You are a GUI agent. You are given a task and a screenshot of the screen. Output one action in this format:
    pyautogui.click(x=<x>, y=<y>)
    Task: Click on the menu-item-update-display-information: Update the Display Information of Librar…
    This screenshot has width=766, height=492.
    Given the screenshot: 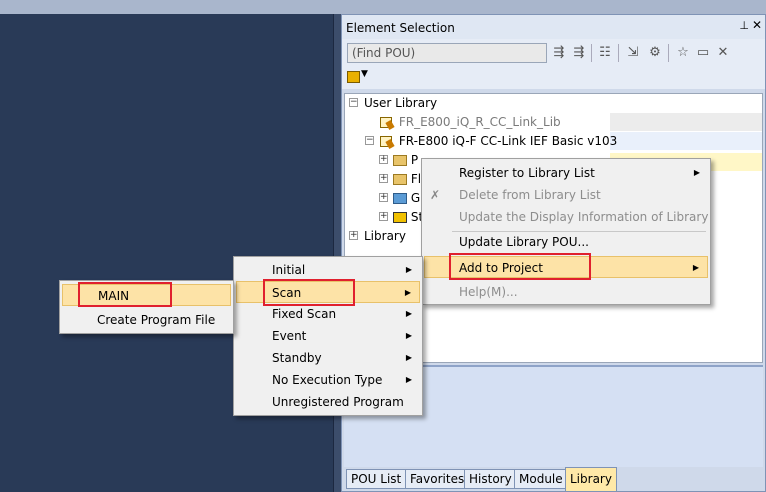 What is the action you would take?
    pyautogui.click(x=566, y=217)
    